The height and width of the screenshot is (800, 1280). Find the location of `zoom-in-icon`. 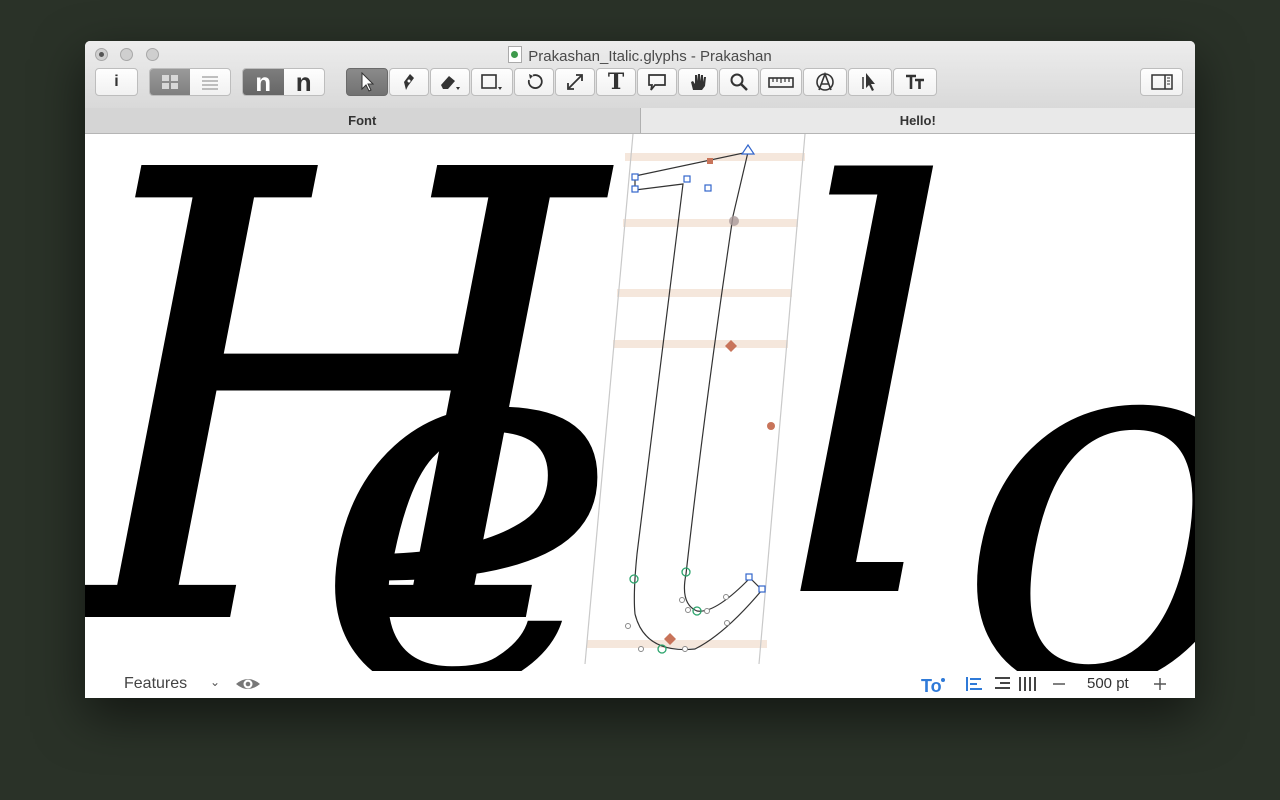

zoom-in-icon is located at coordinates (1160, 684).